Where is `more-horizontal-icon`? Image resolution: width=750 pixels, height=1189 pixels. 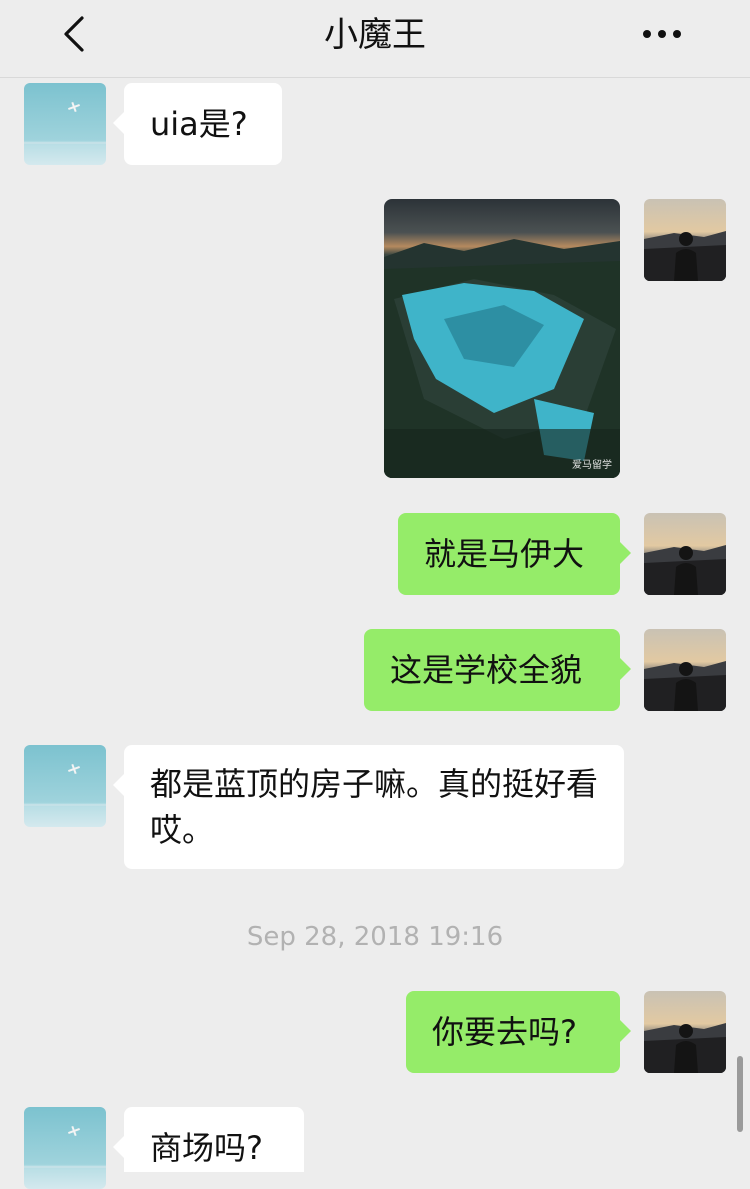 more-horizontal-icon is located at coordinates (662, 34).